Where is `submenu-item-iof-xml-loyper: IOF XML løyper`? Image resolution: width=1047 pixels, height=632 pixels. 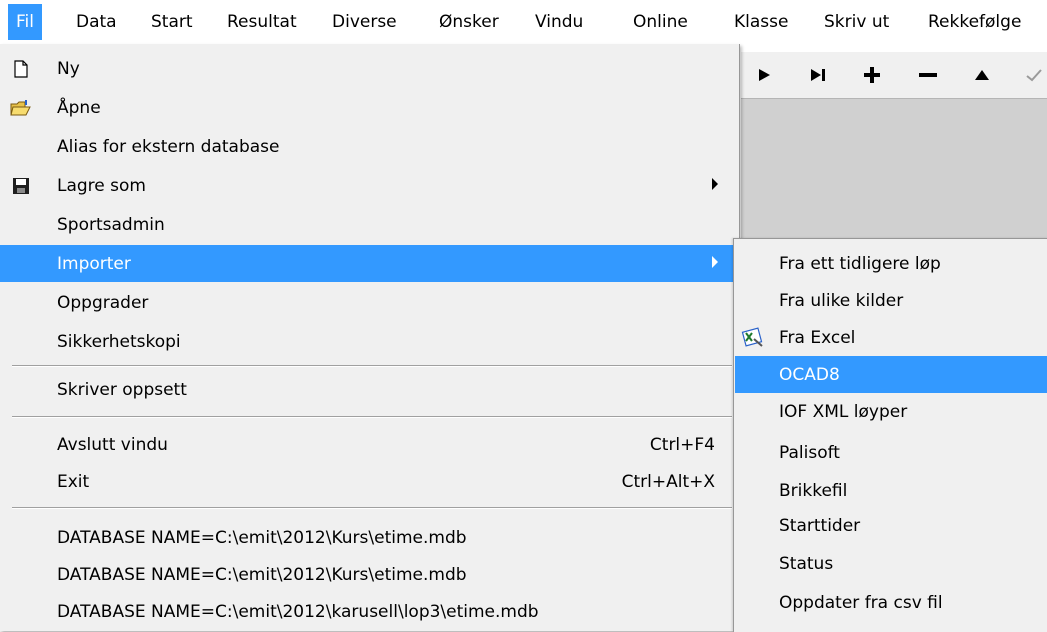 submenu-item-iof-xml-loyper: IOF XML løyper is located at coordinates (891, 411).